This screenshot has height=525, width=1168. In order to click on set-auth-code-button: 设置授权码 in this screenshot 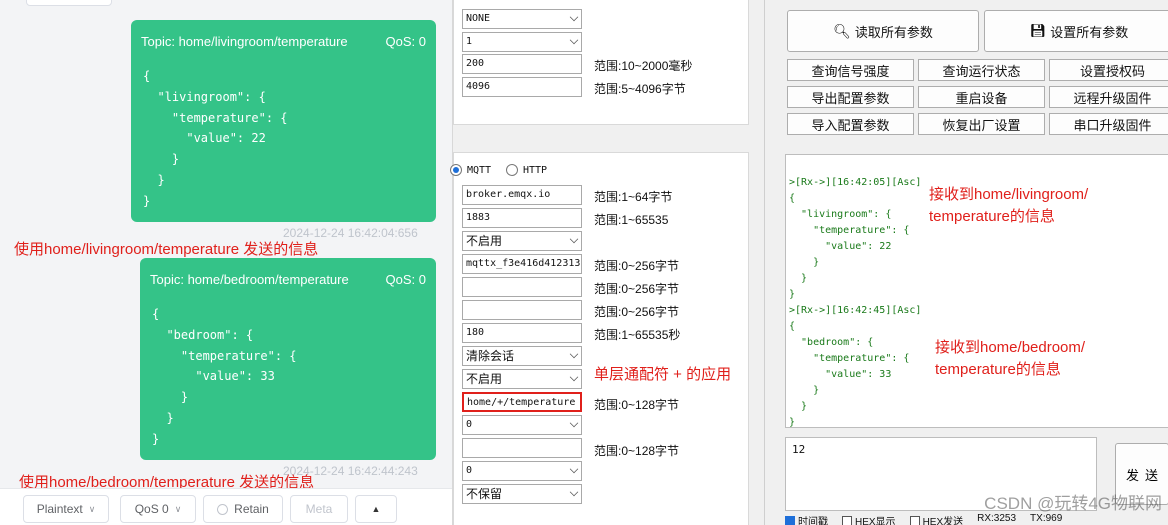, I will do `click(1108, 70)`.